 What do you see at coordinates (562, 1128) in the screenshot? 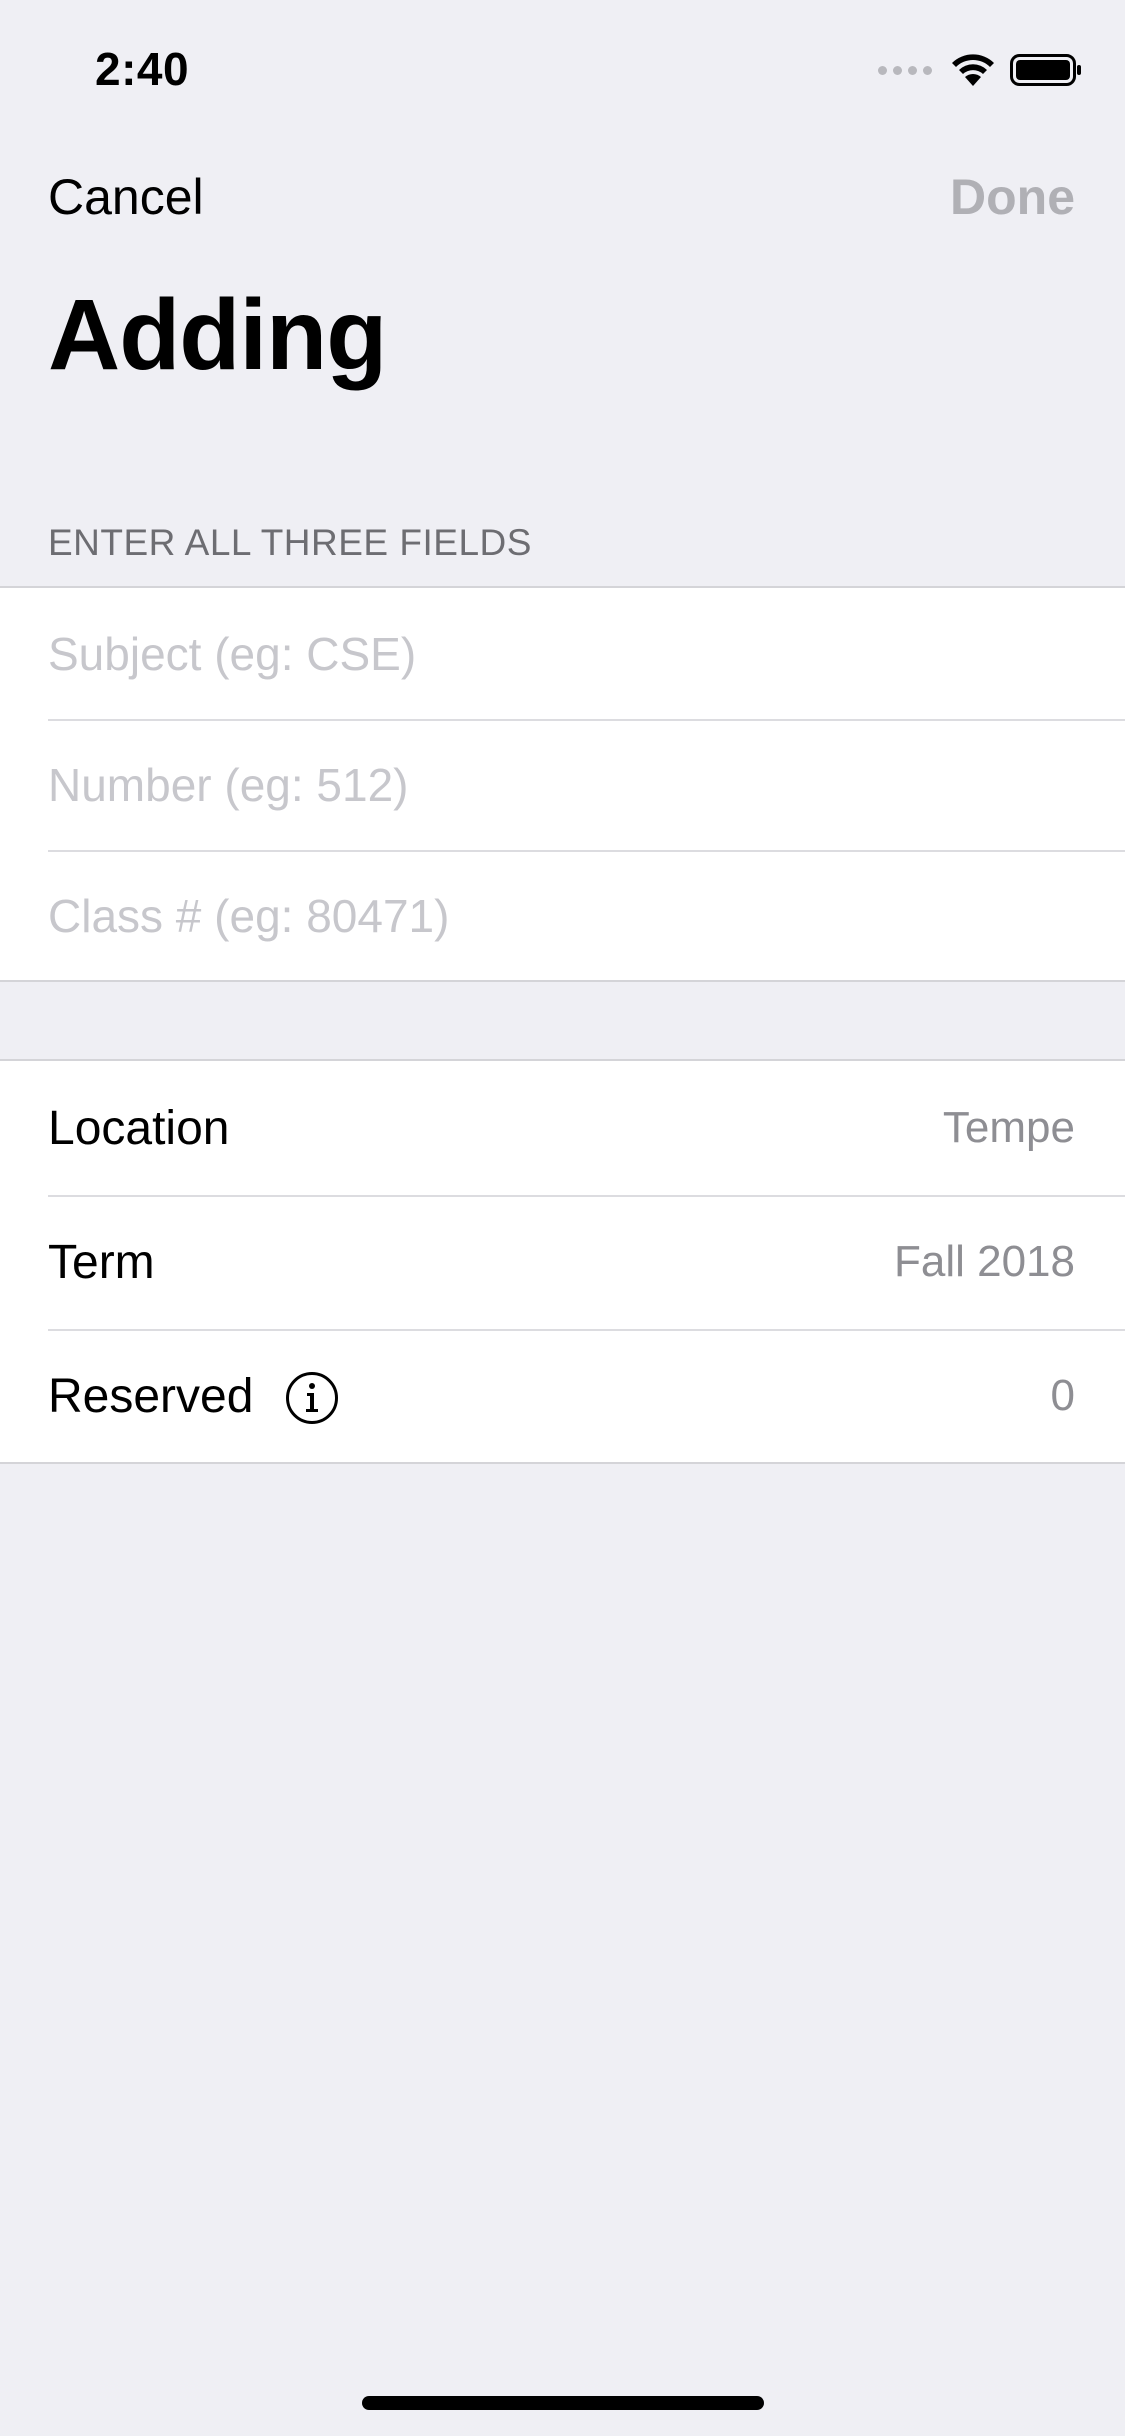
I see `location-row: Location Tempe` at bounding box center [562, 1128].